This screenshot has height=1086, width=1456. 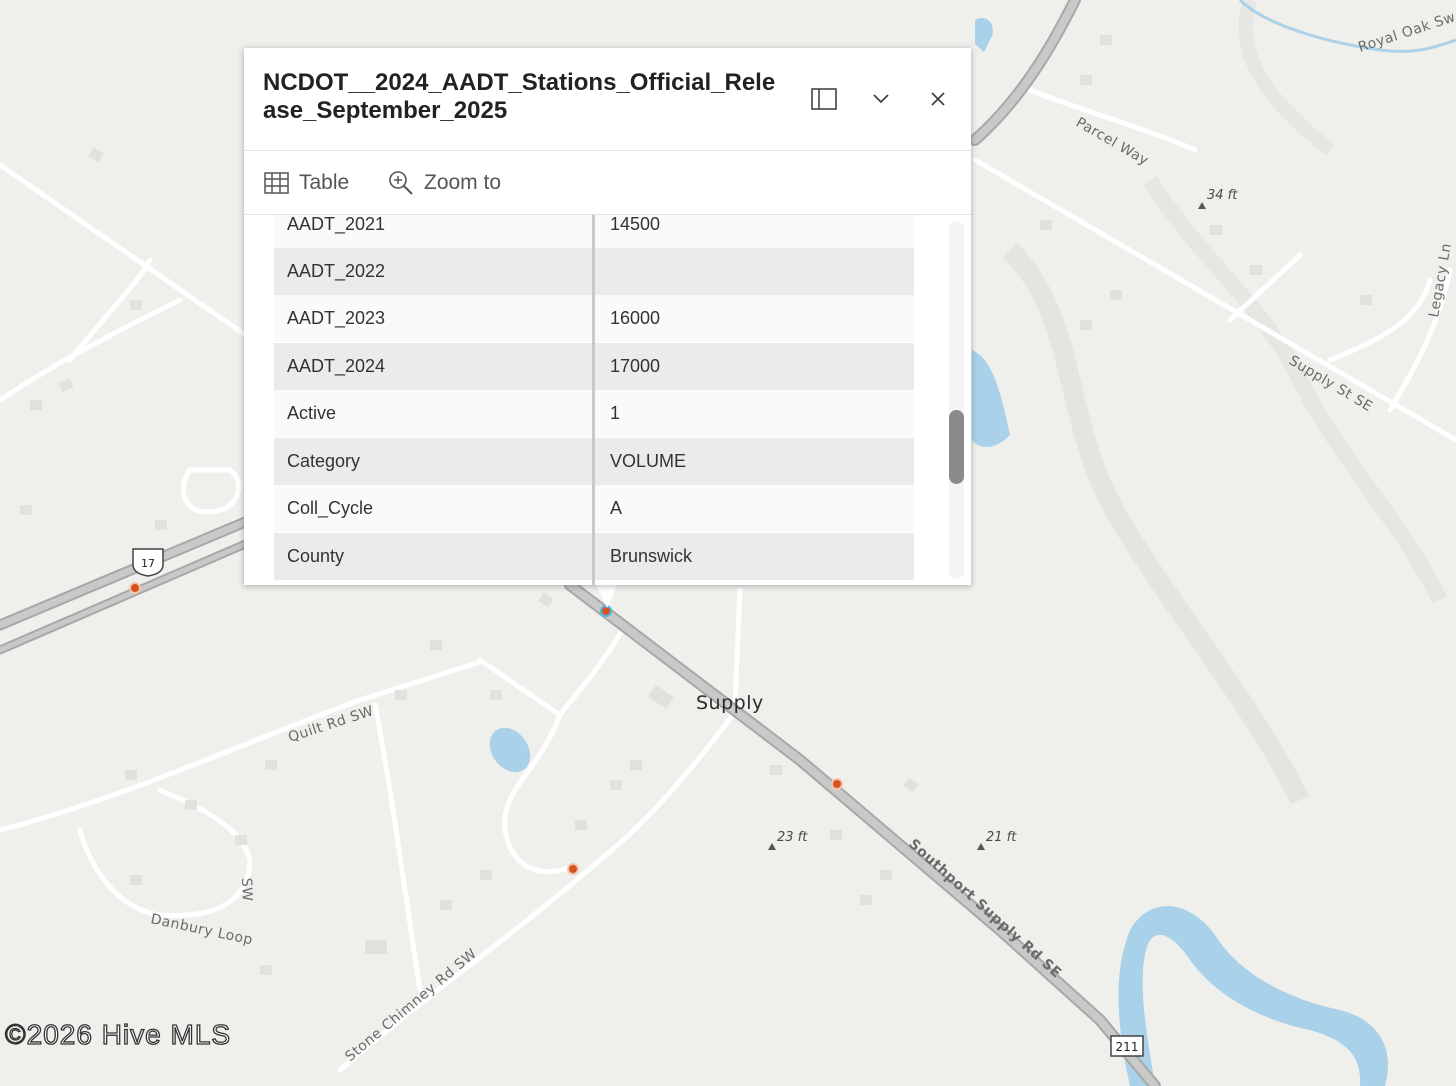 I want to click on field-name: AADT_2022, so click(x=336, y=271).